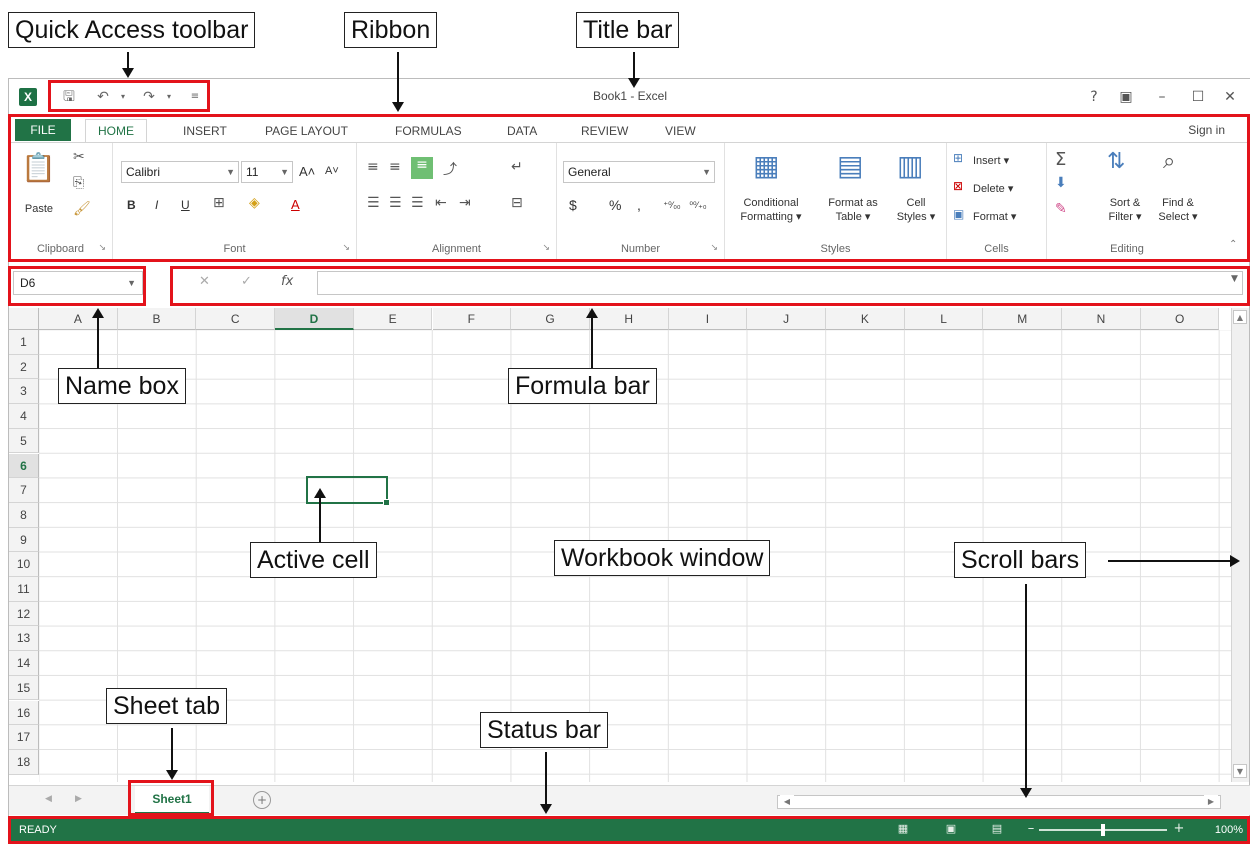  Describe the element at coordinates (395, 167) in the screenshot. I see `middle-align-icon: ≡` at that location.